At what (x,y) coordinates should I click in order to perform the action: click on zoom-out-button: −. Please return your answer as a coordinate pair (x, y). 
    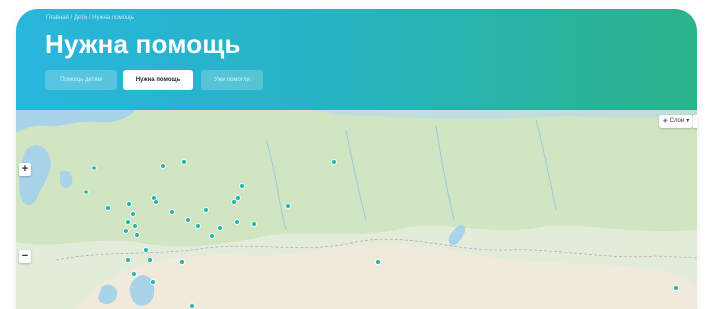
    Looking at the image, I should click on (25, 256).